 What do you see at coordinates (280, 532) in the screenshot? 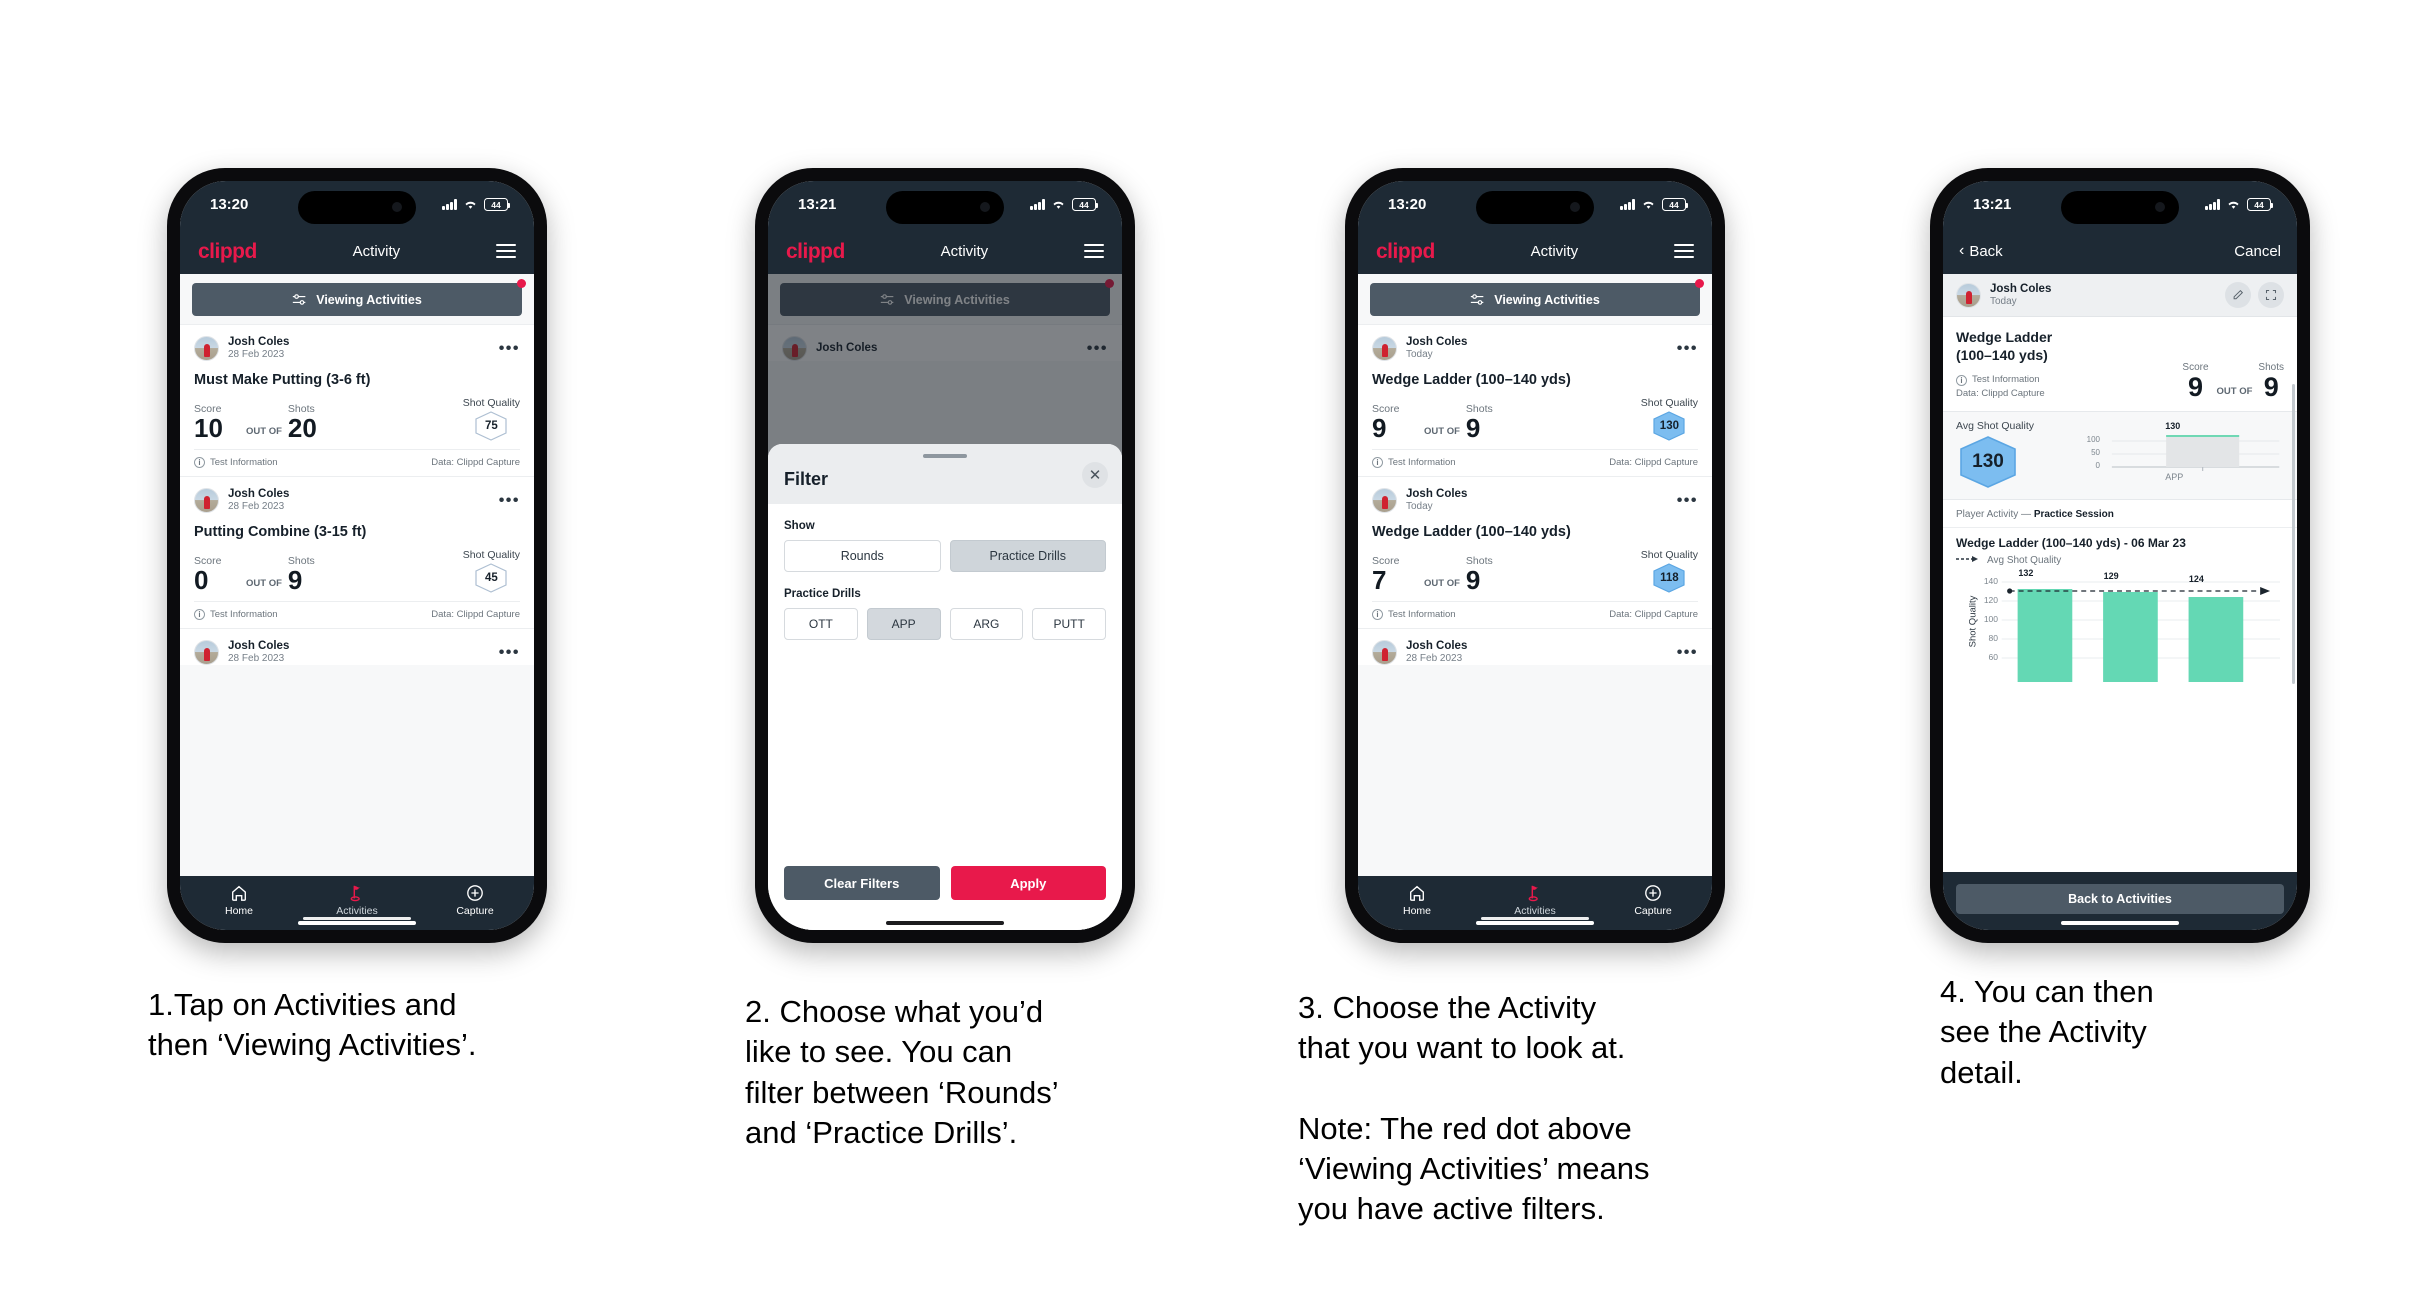
I see `card-title: Putting Combine (3-15 ft)` at bounding box center [280, 532].